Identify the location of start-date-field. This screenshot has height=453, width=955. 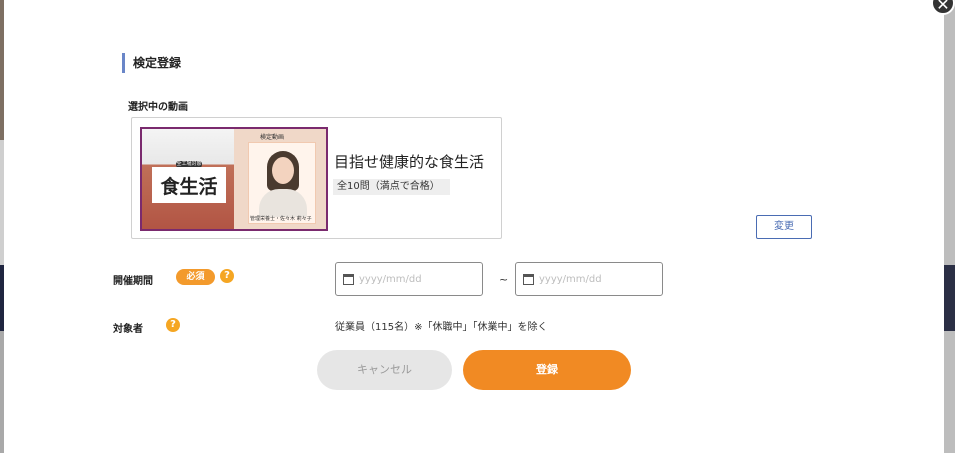
(409, 279).